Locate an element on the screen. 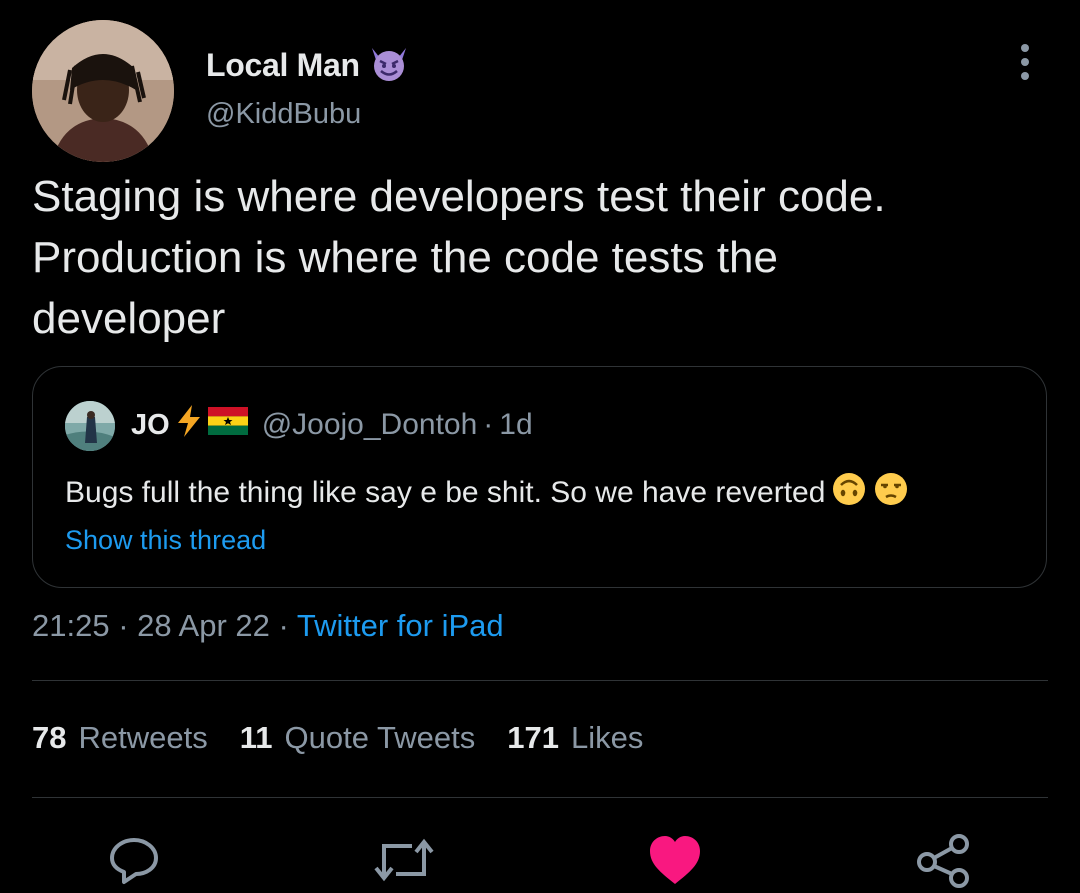 The width and height of the screenshot is (1080, 893). unamused-face-emoji-icon is located at coordinates (891, 493).